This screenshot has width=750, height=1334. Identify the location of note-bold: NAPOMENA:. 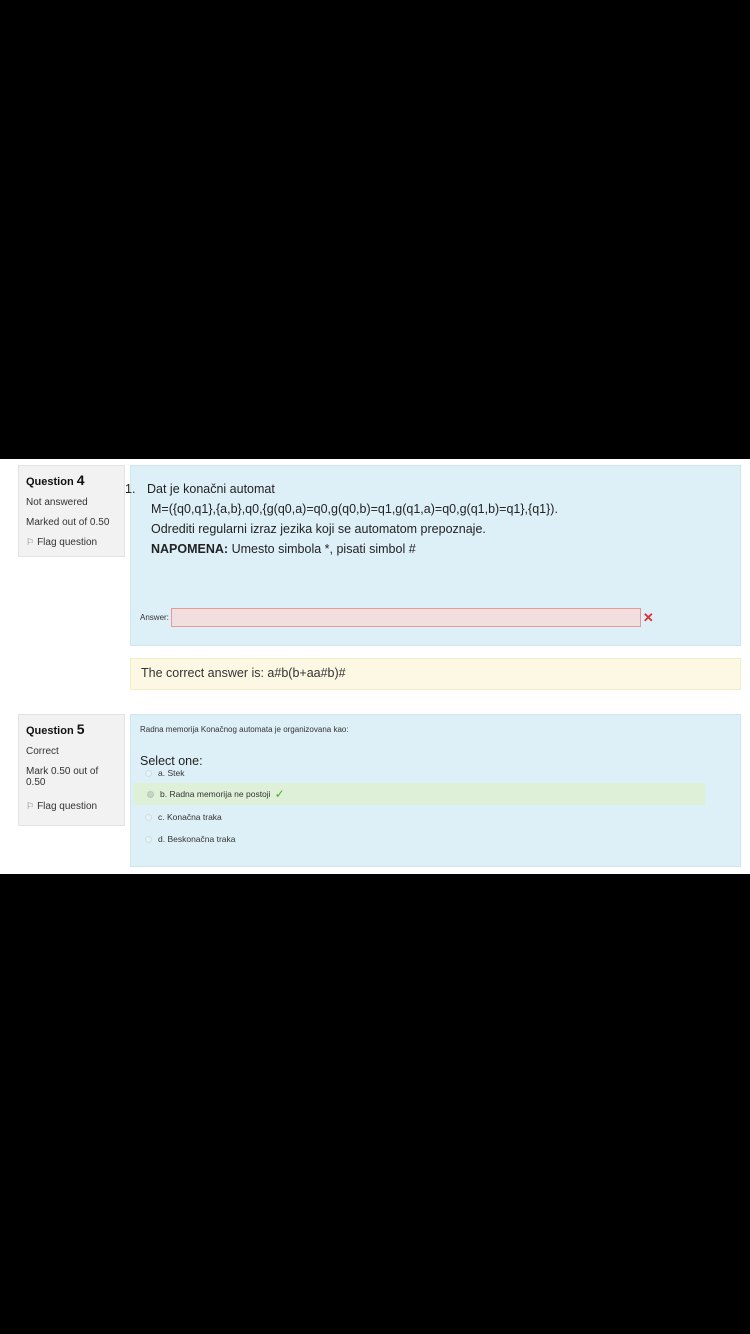
(190, 549).